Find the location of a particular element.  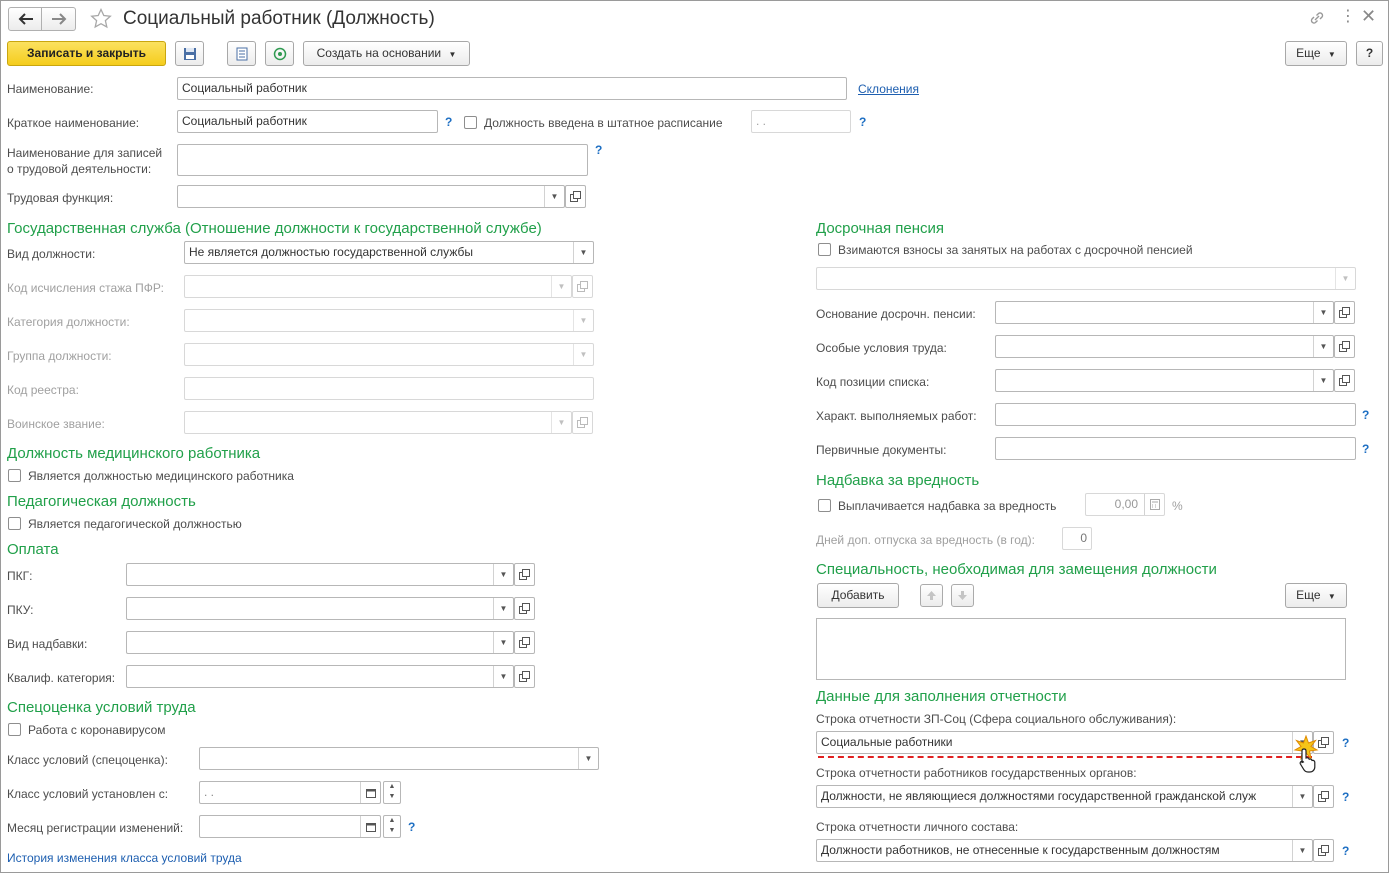

pkg-field: ▼ is located at coordinates (320, 574).